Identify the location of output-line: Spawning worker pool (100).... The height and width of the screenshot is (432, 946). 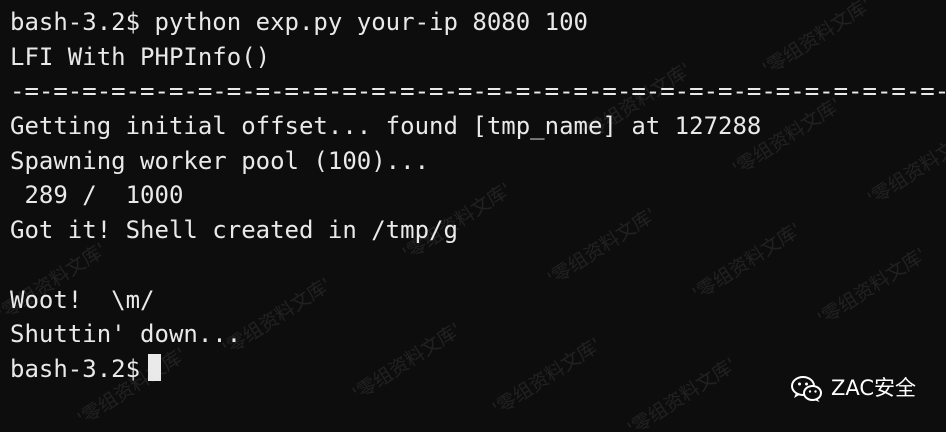
(220, 160).